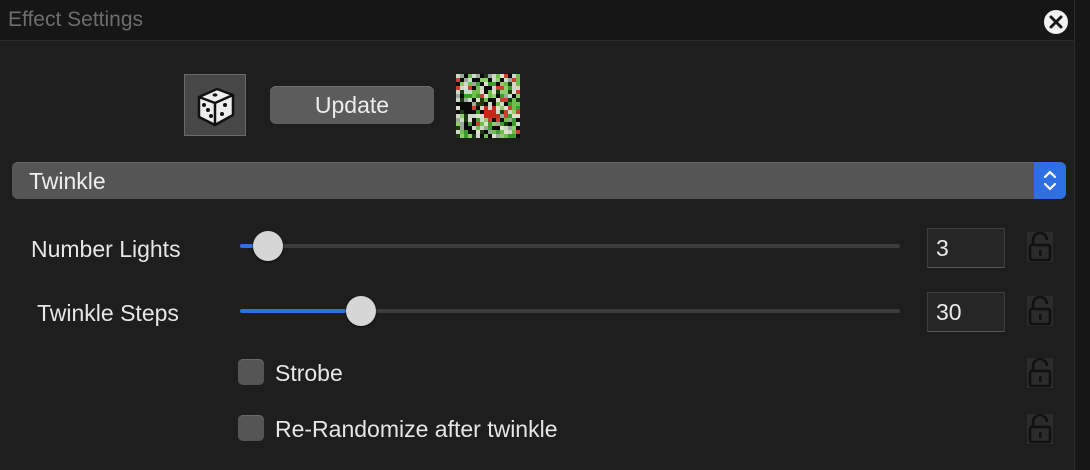  I want to click on twinkle-steps-slider-knob, so click(360, 311).